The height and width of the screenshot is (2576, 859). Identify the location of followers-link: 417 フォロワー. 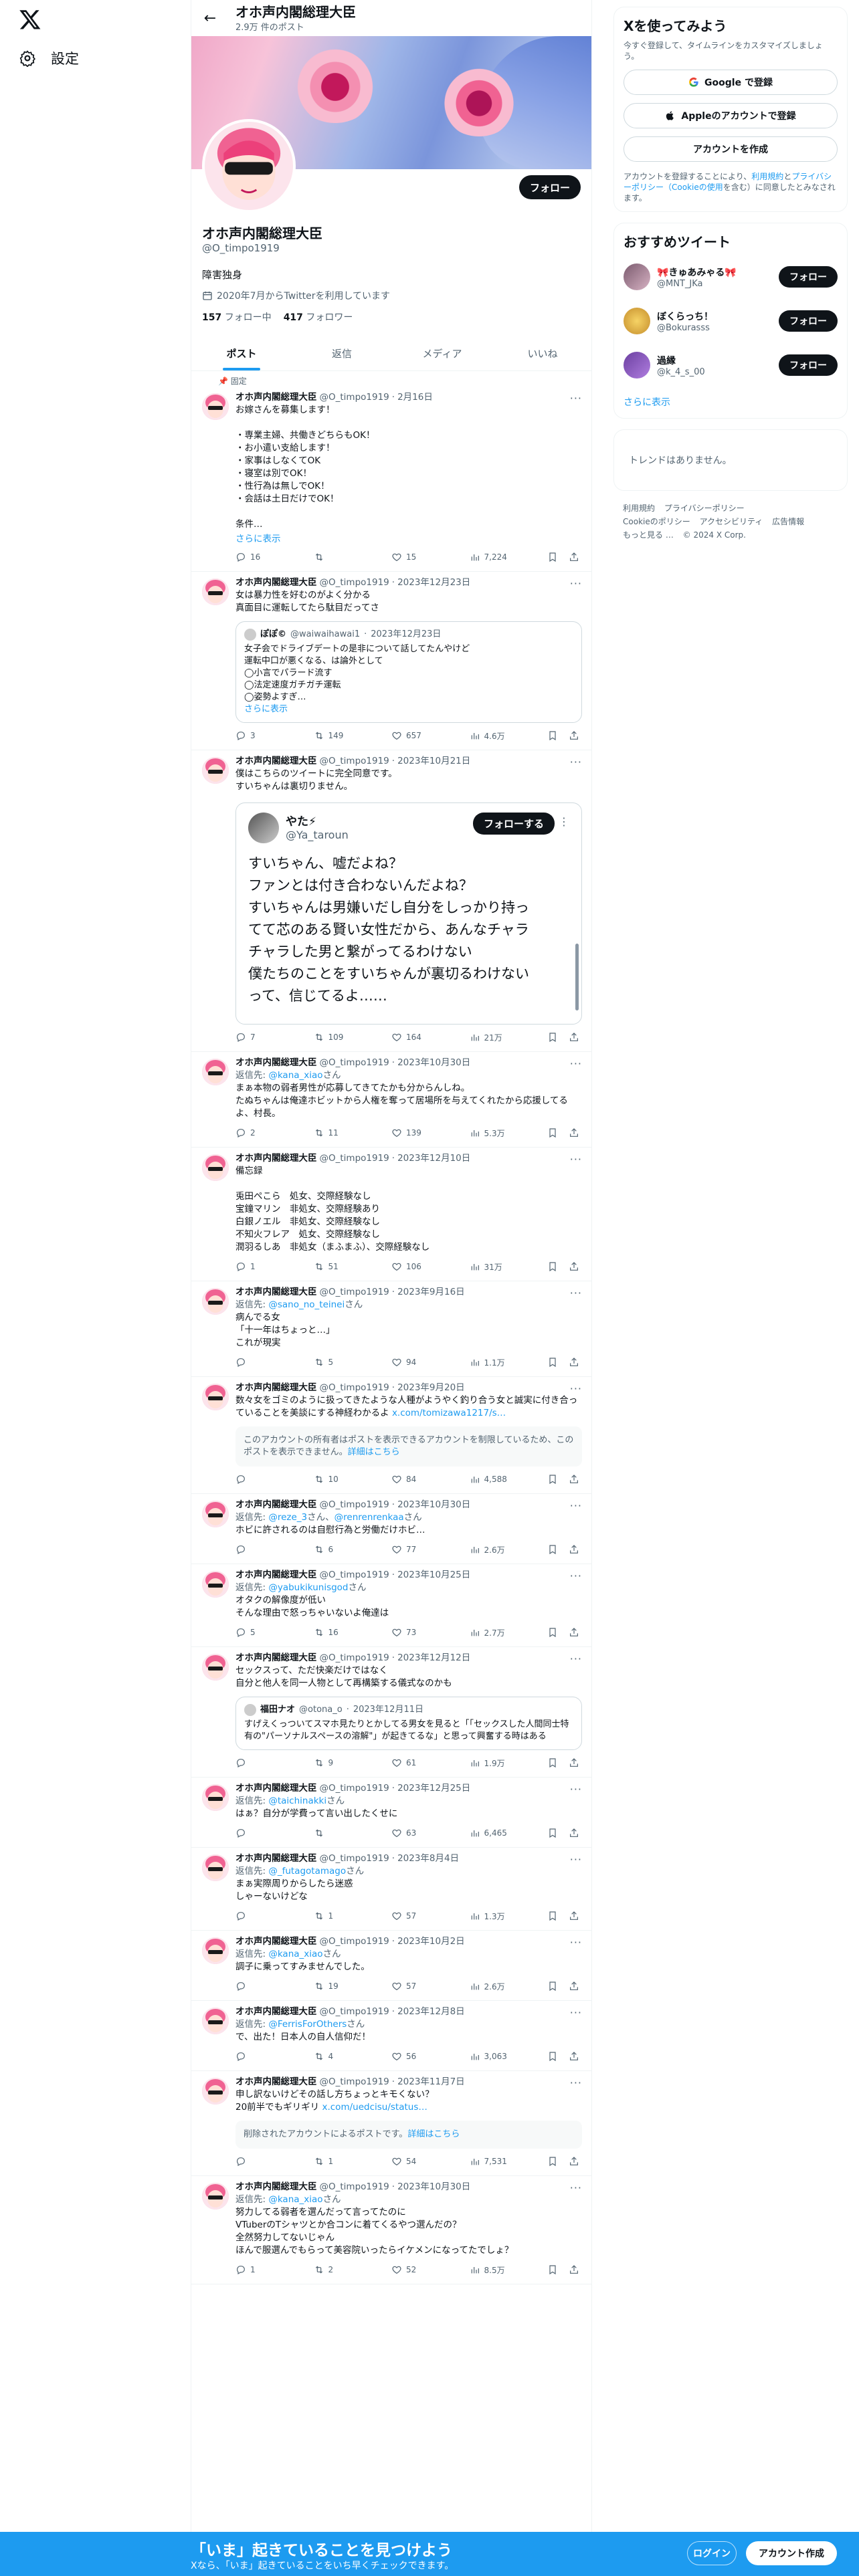
(318, 317).